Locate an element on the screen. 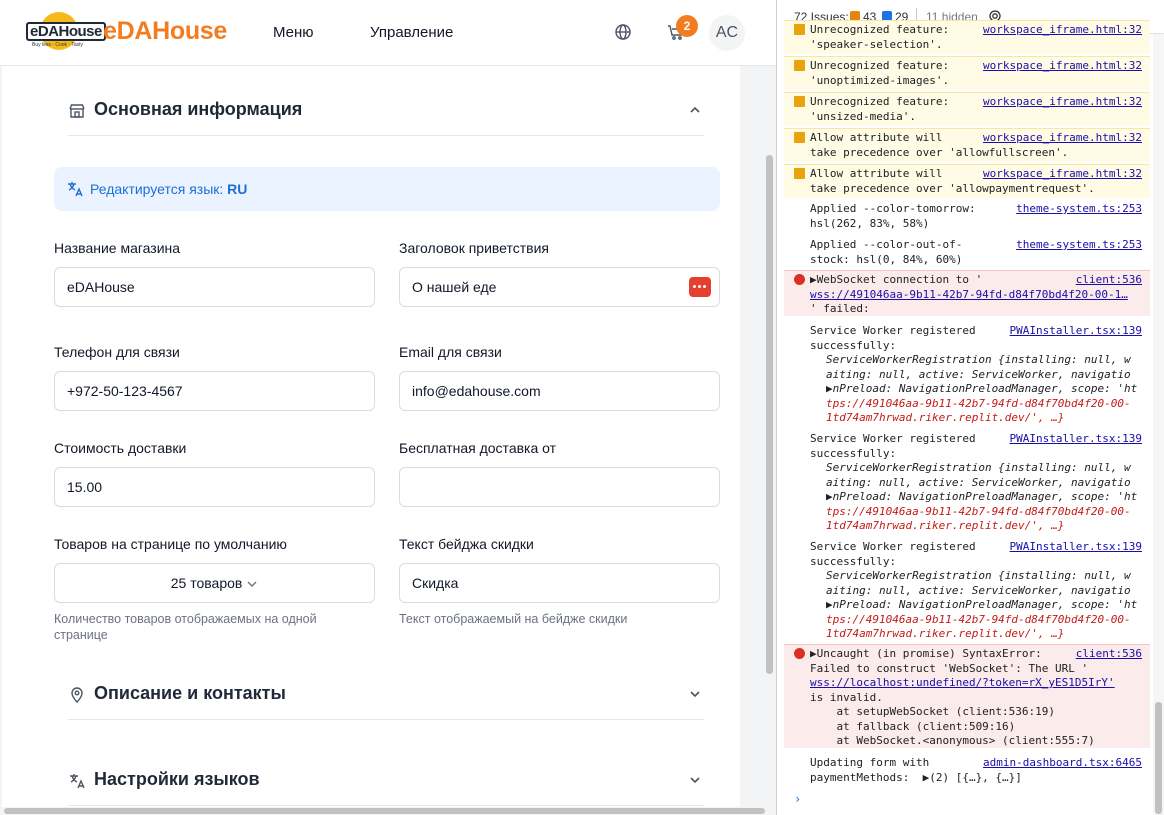  console-prompt: › is located at coordinates (797, 799).